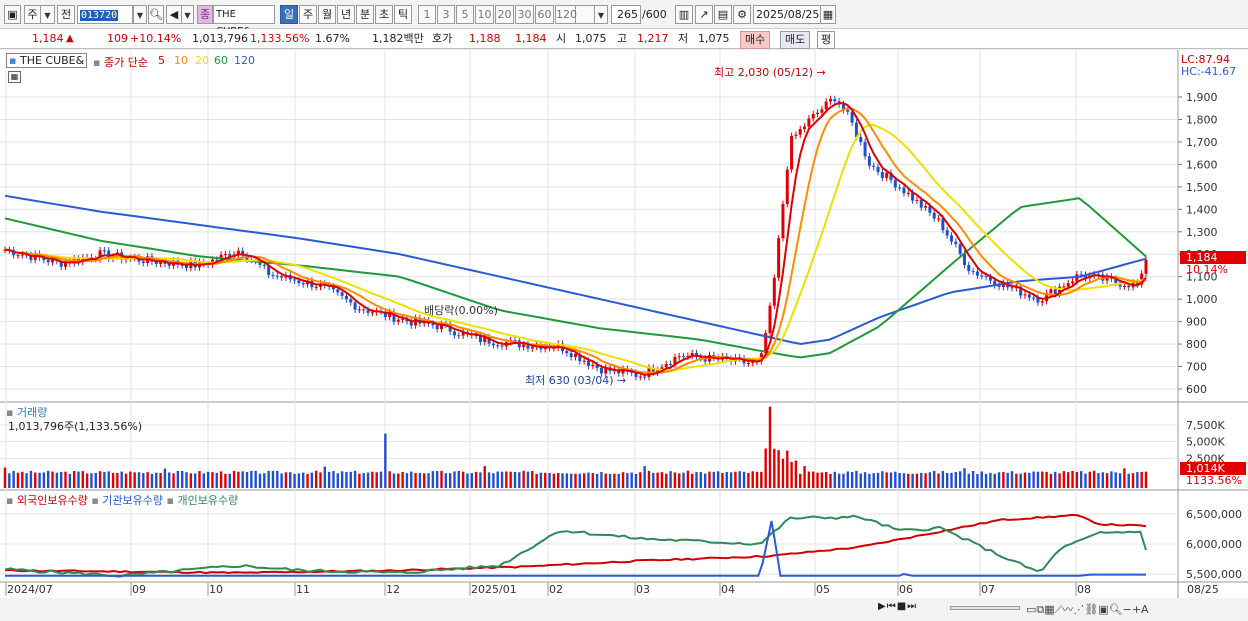 The image size is (1248, 621). What do you see at coordinates (327, 14) in the screenshot?
I see `period-tab-2: 월` at bounding box center [327, 14].